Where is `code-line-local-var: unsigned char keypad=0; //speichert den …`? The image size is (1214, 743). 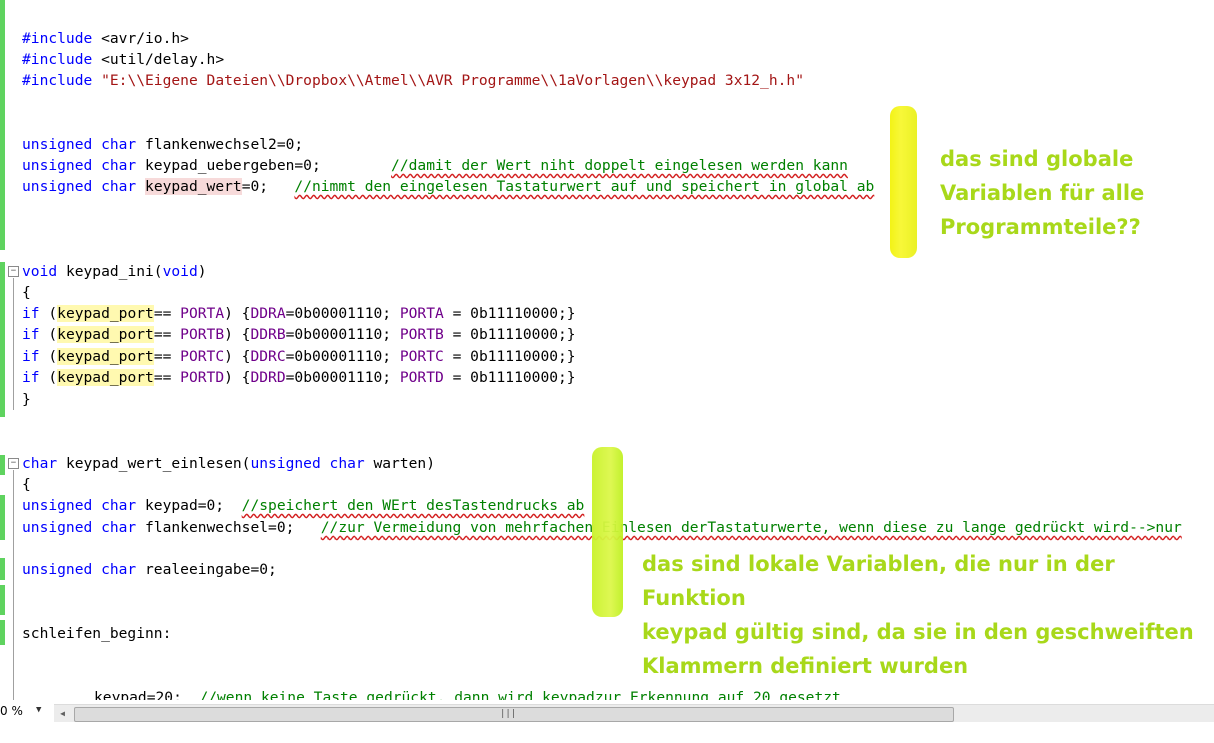 code-line-local-var: unsigned char keypad=0; //speichert den … is located at coordinates (303, 505).